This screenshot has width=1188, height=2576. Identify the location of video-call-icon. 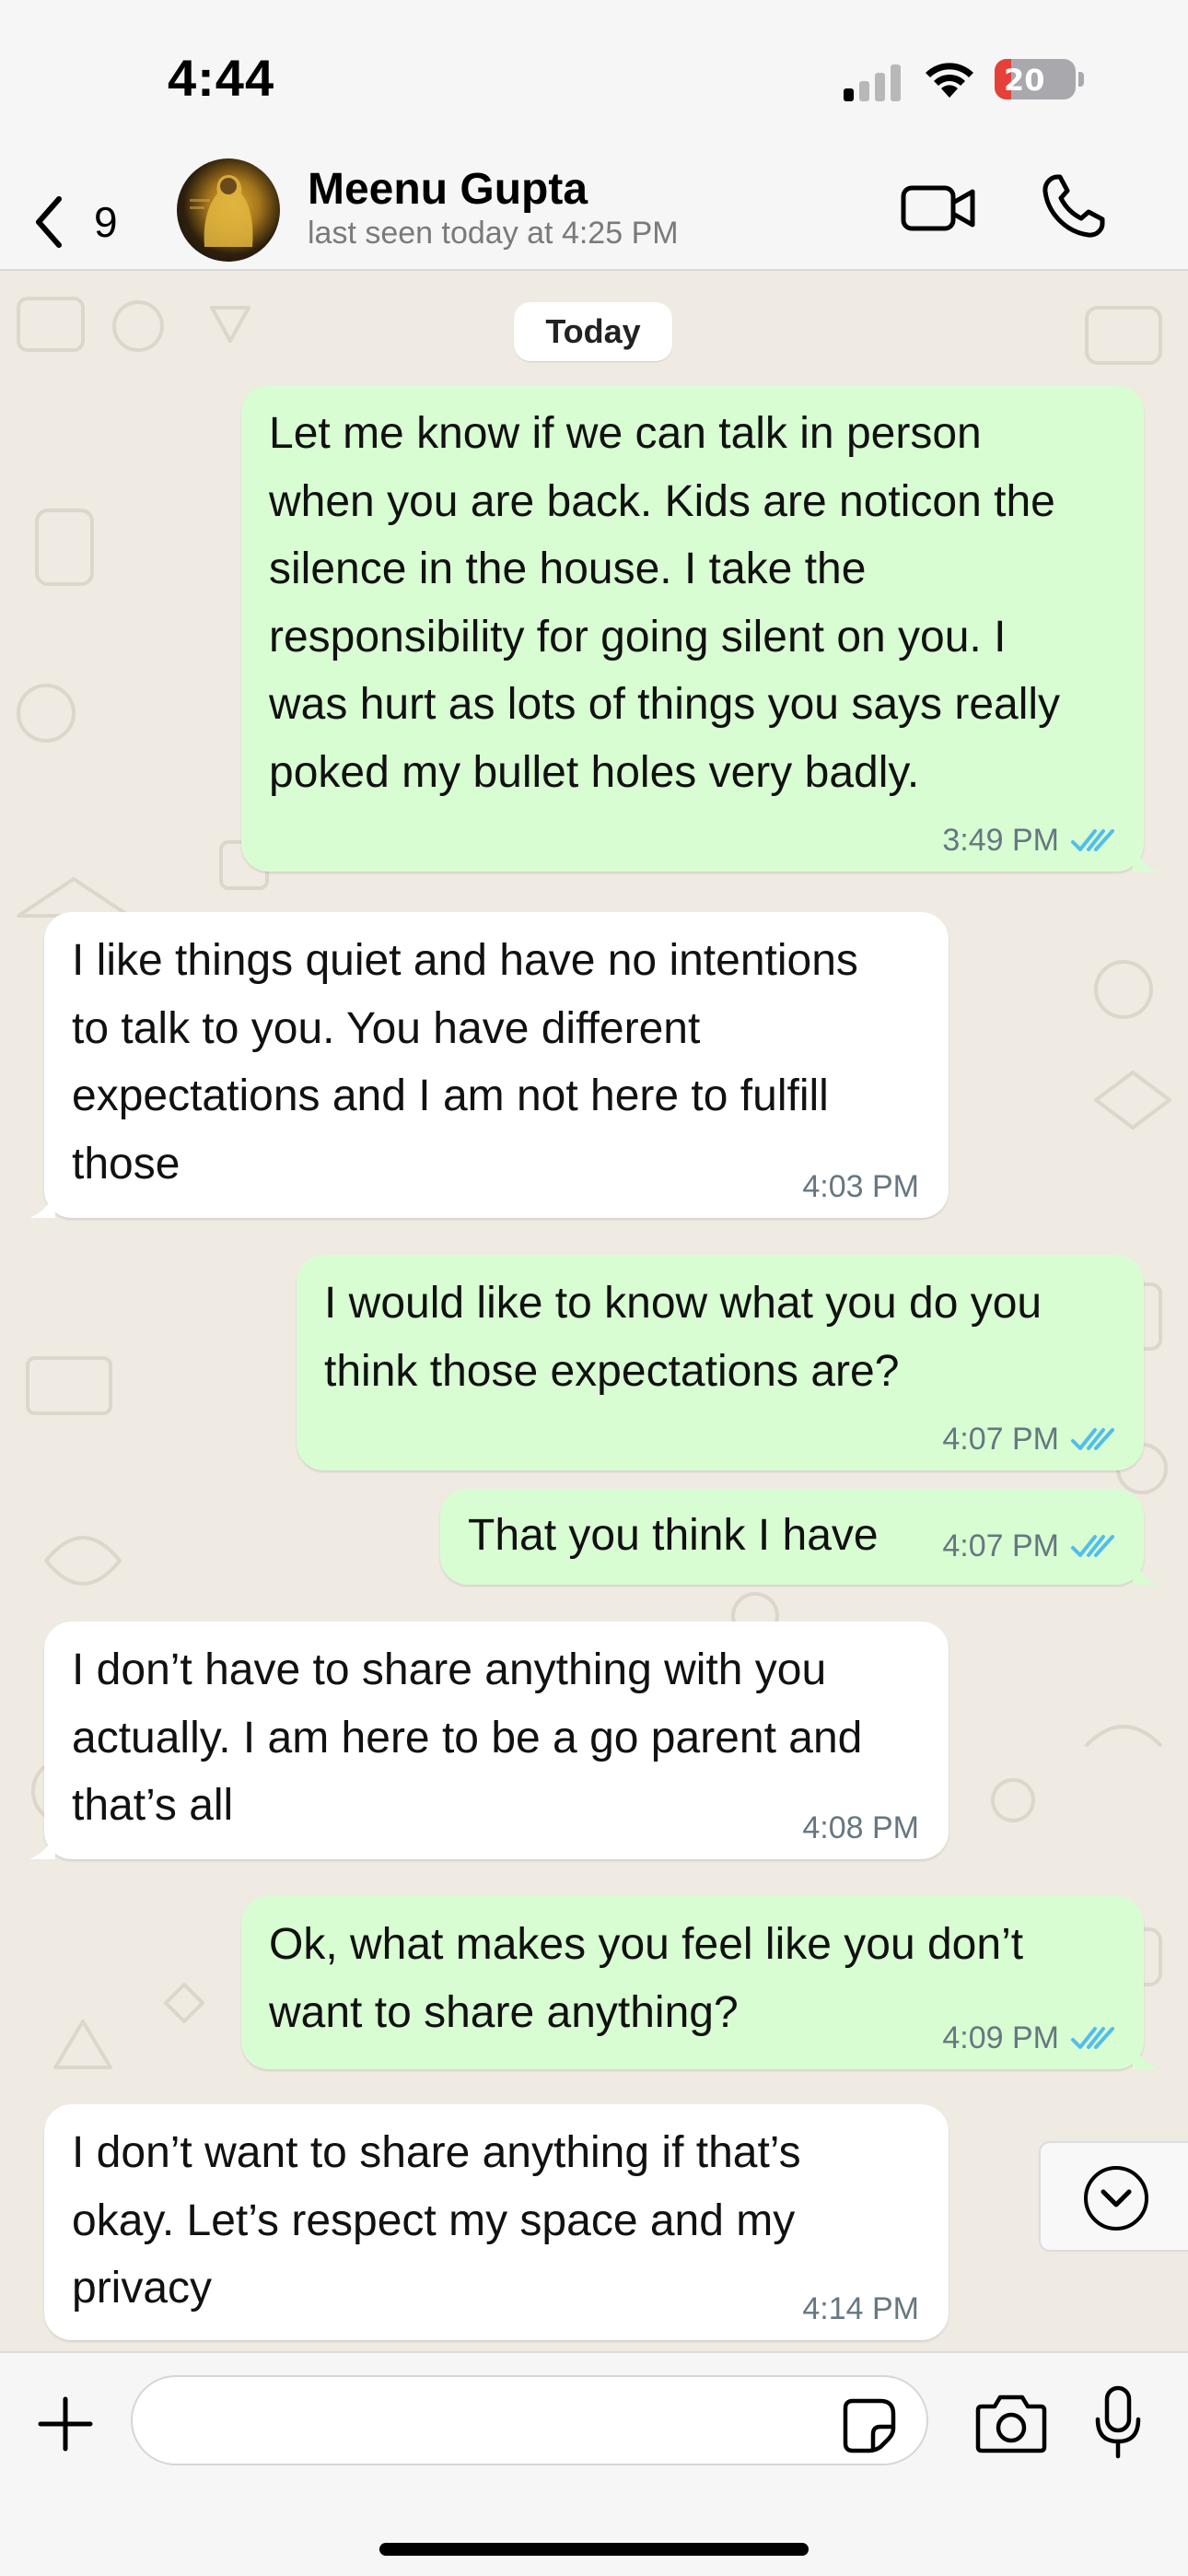
(938, 208).